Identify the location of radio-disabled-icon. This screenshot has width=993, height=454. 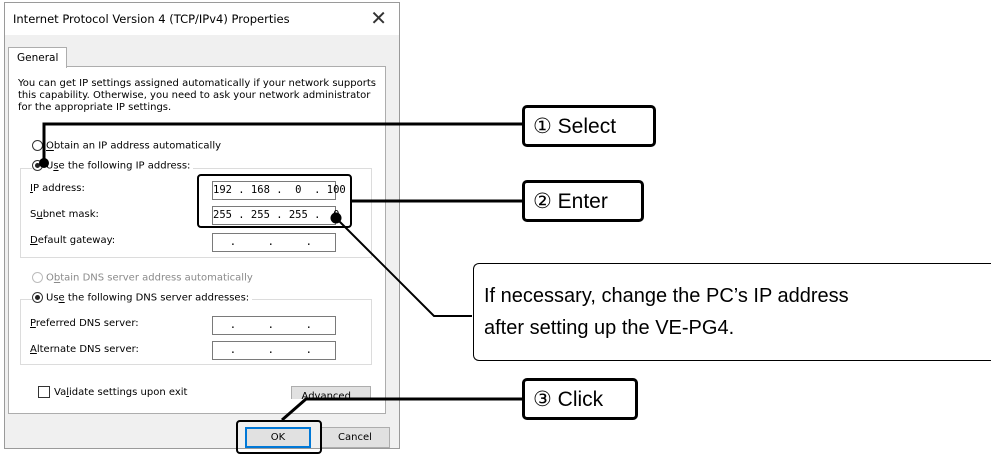
(37, 277).